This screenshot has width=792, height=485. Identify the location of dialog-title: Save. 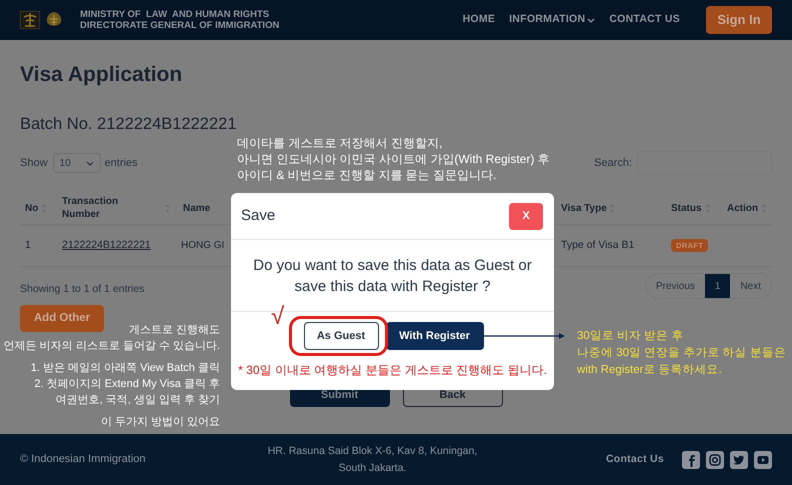
(258, 216).